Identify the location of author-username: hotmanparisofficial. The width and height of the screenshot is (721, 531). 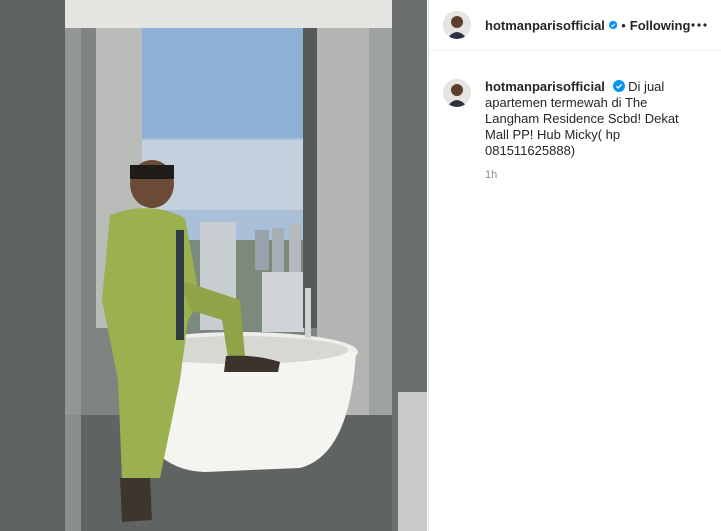
(545, 25).